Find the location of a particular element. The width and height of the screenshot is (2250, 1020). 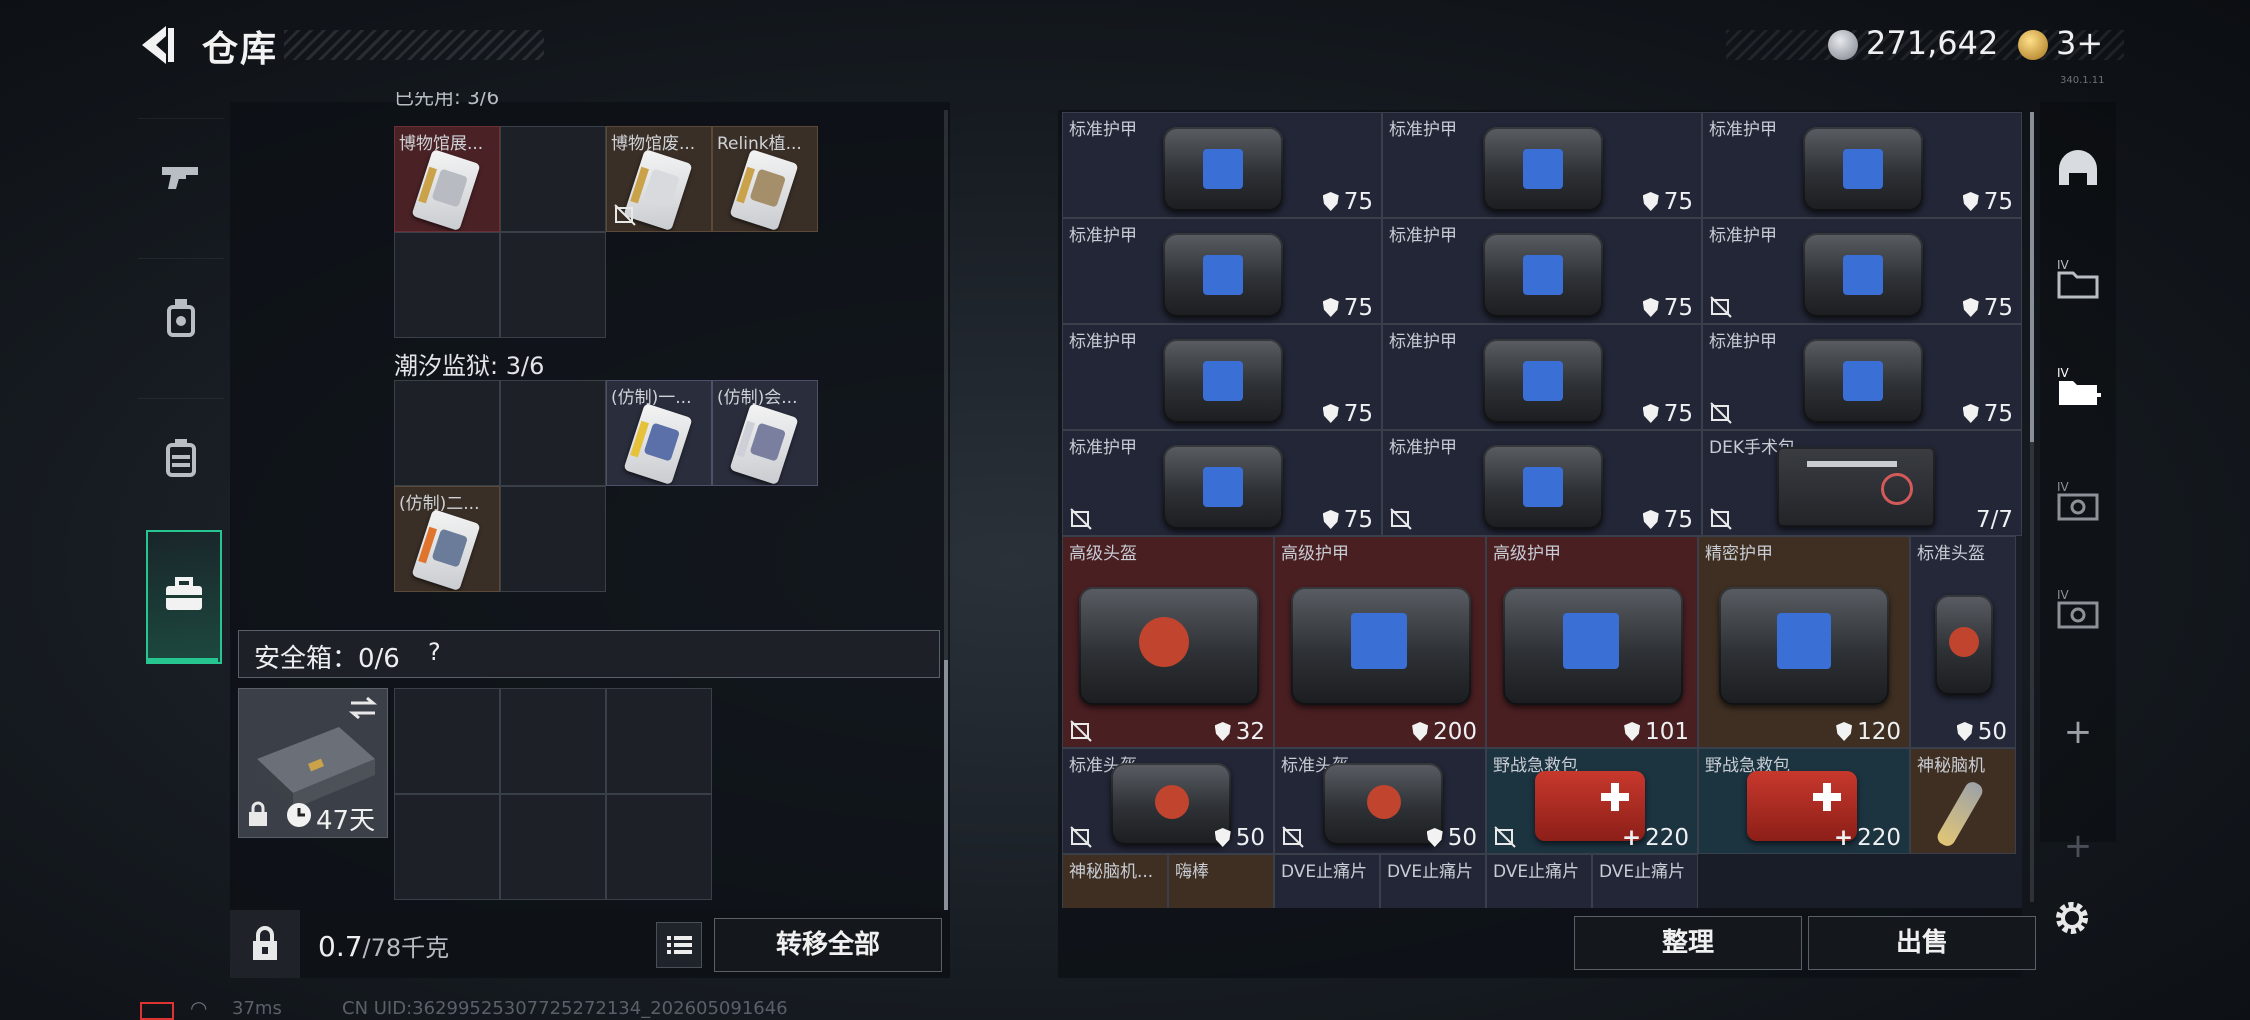

svg-text: IV is located at coordinates (2063, 487).